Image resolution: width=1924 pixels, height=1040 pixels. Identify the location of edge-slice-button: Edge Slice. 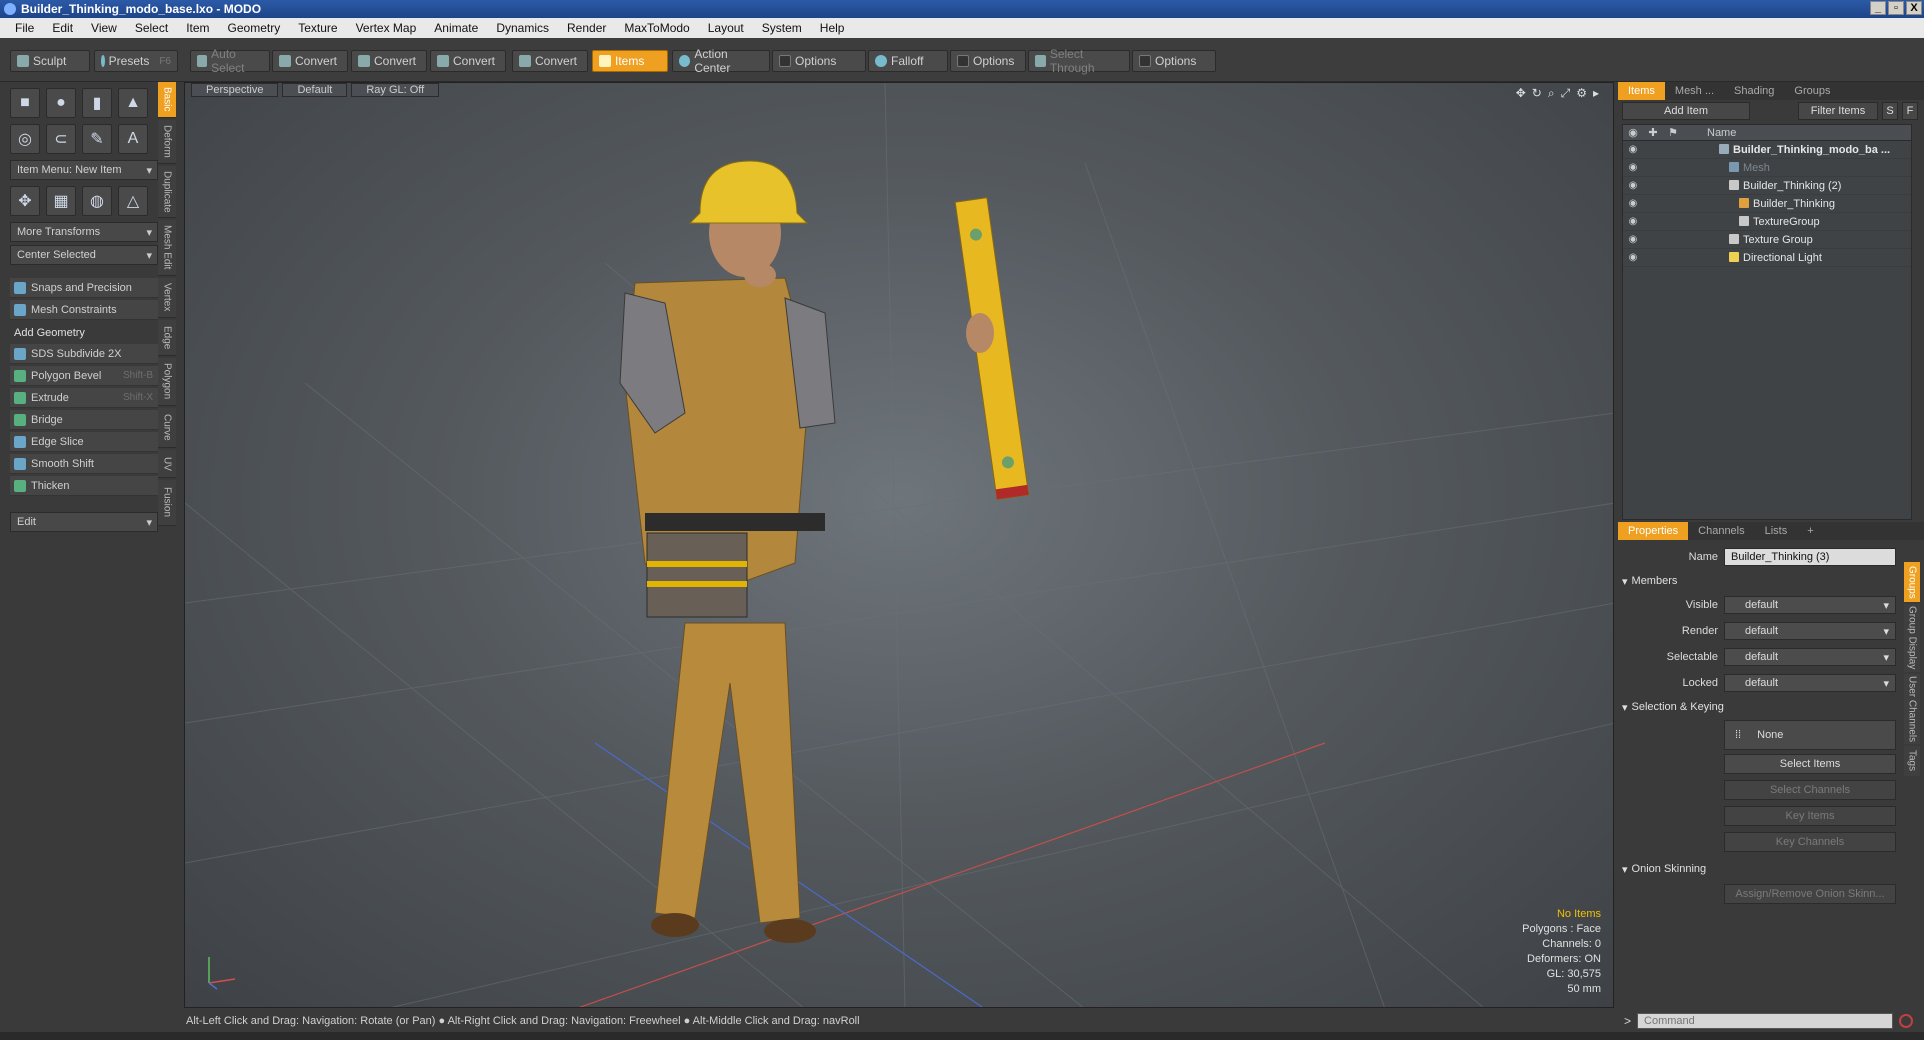
(84, 442).